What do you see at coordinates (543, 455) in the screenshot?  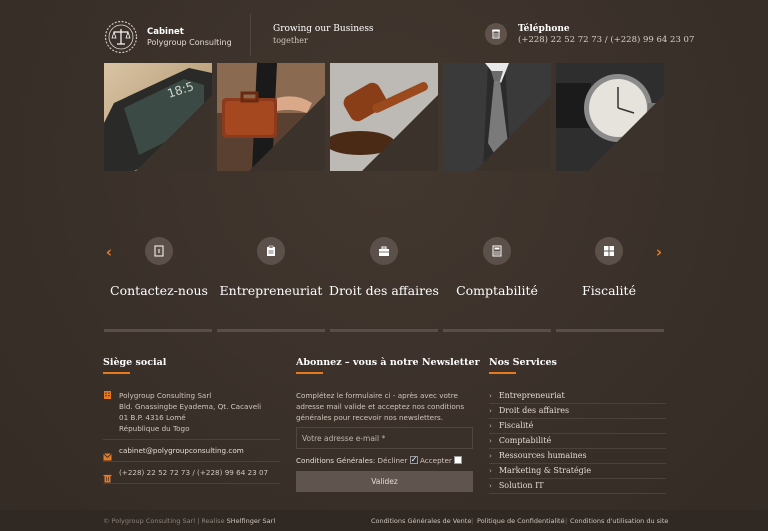 I see `services-list-label: Ressources humaines` at bounding box center [543, 455].